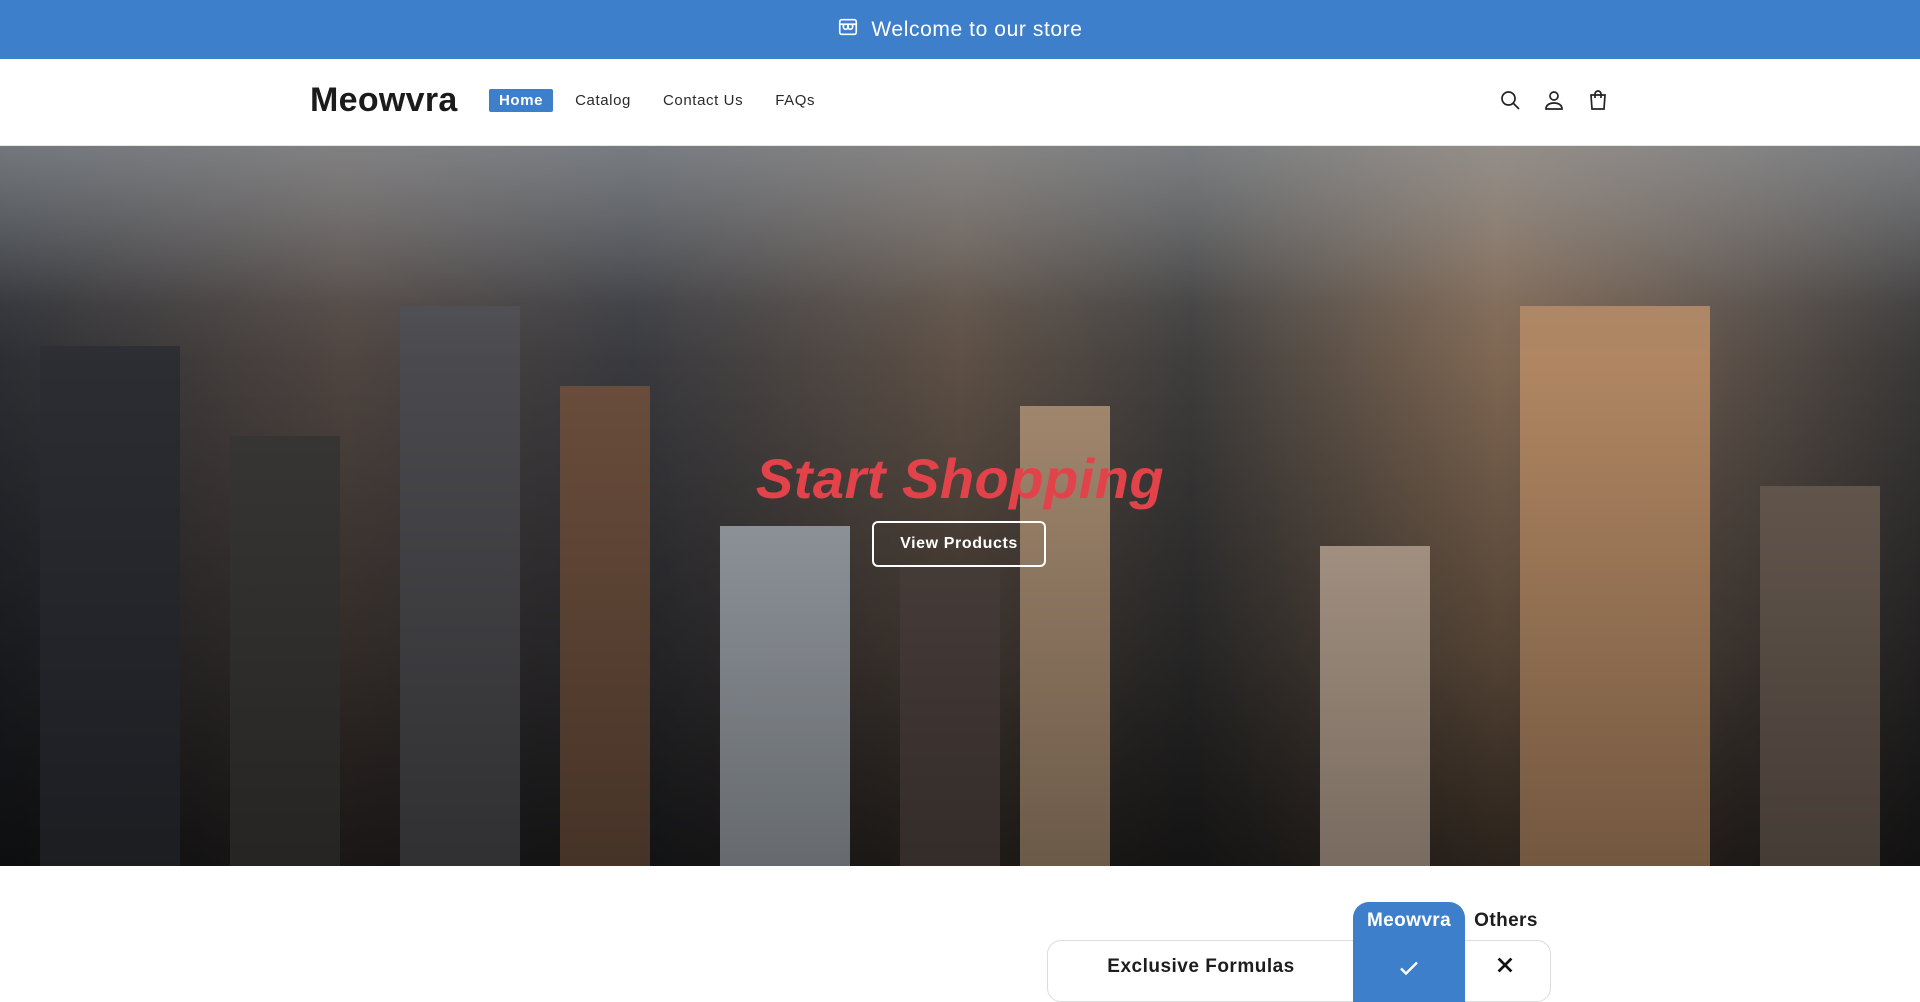 This screenshot has height=1002, width=1920. Describe the element at coordinates (960, 102) in the screenshot. I see `site-header: Meowvra Home Catalog Contact Us FAQs` at that location.